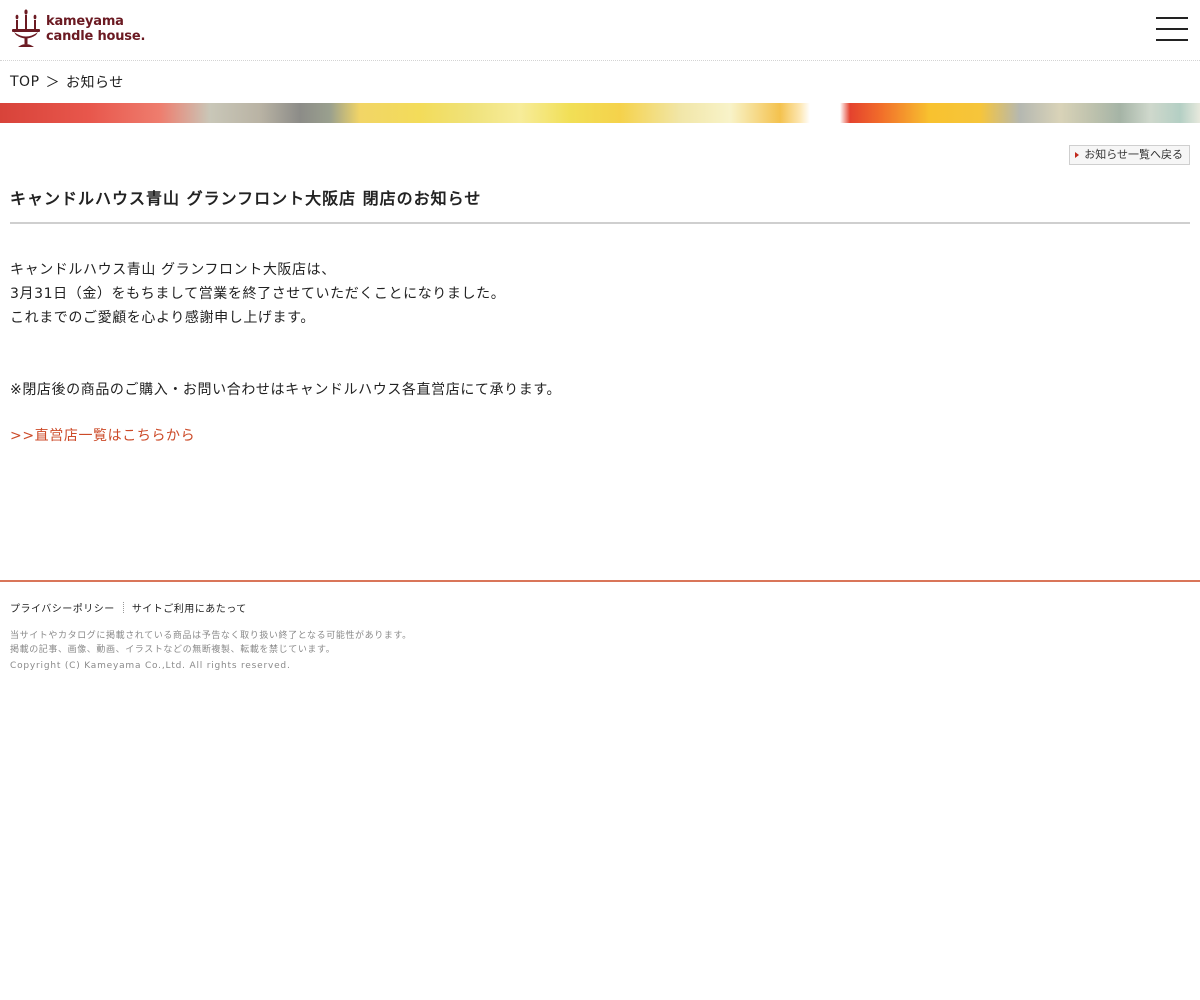 The height and width of the screenshot is (1000, 1200). I want to click on logo-line-2-text: candle house, so click(93, 36).